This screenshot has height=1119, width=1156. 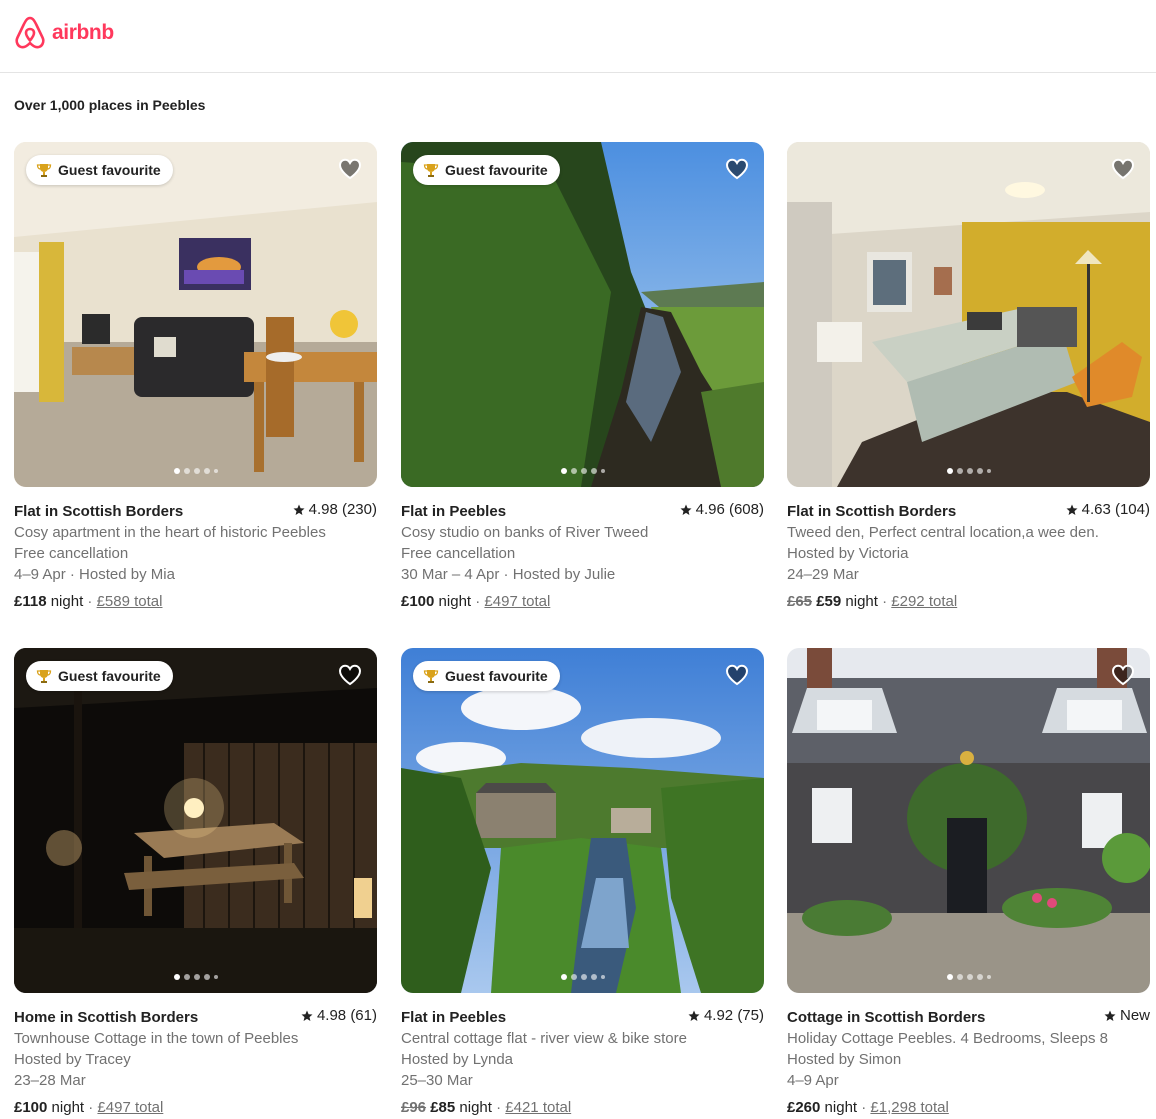 What do you see at coordinates (968, 1107) in the screenshot?
I see `price-row: £260 night · £1,298 total` at bounding box center [968, 1107].